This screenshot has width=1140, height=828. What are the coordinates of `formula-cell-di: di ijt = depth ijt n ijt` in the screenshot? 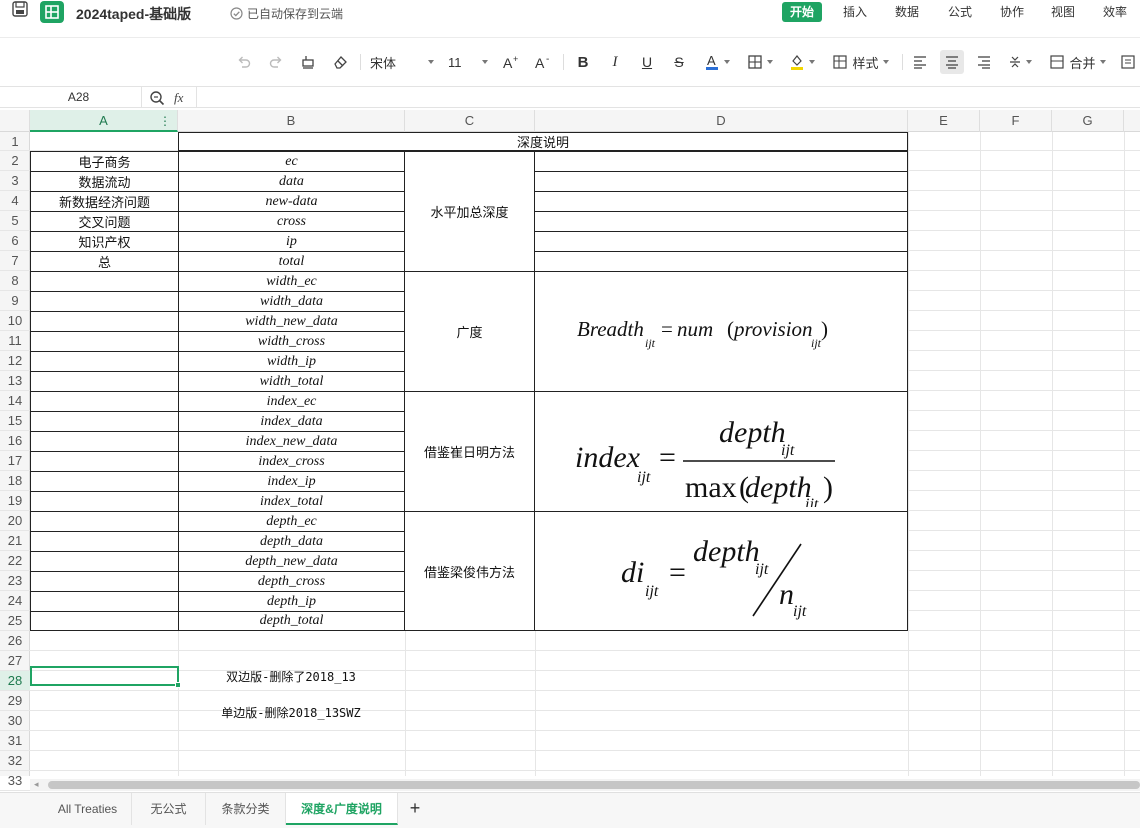 It's located at (721, 571).